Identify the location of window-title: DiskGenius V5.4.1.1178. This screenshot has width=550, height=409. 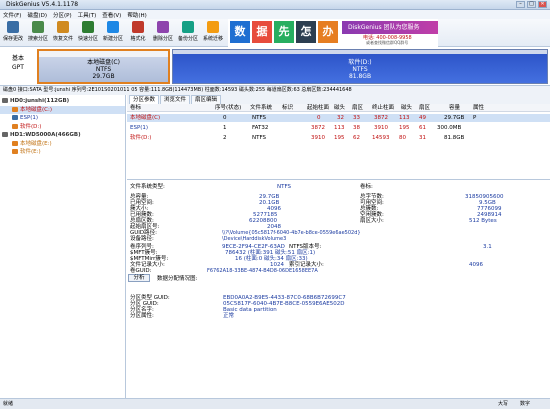
(42, 4).